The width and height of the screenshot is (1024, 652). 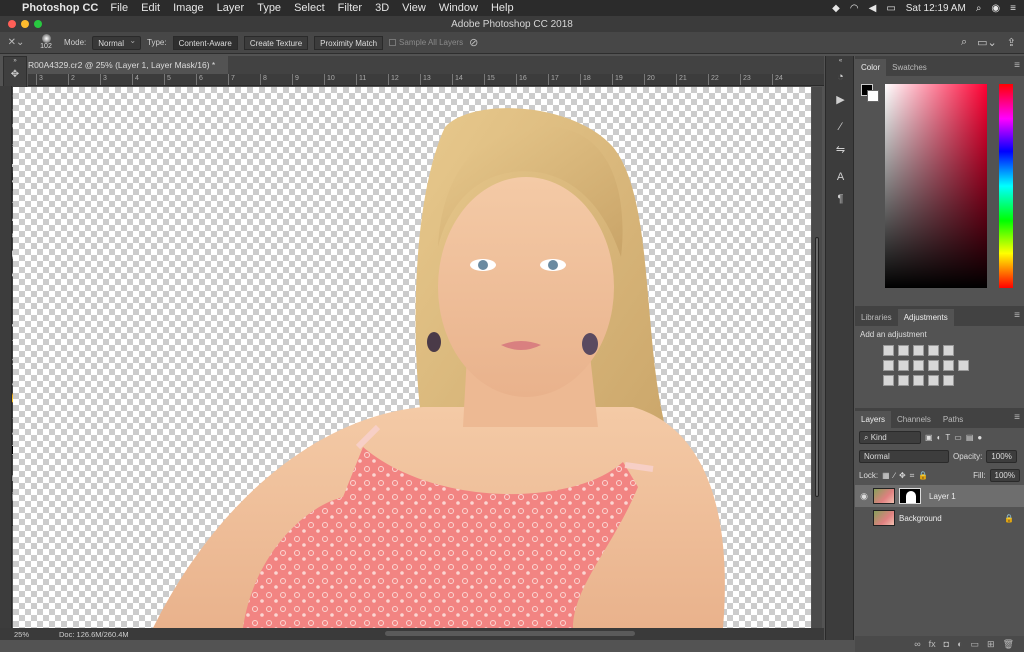 What do you see at coordinates (948, 380) in the screenshot?
I see `gradient-map-icon` at bounding box center [948, 380].